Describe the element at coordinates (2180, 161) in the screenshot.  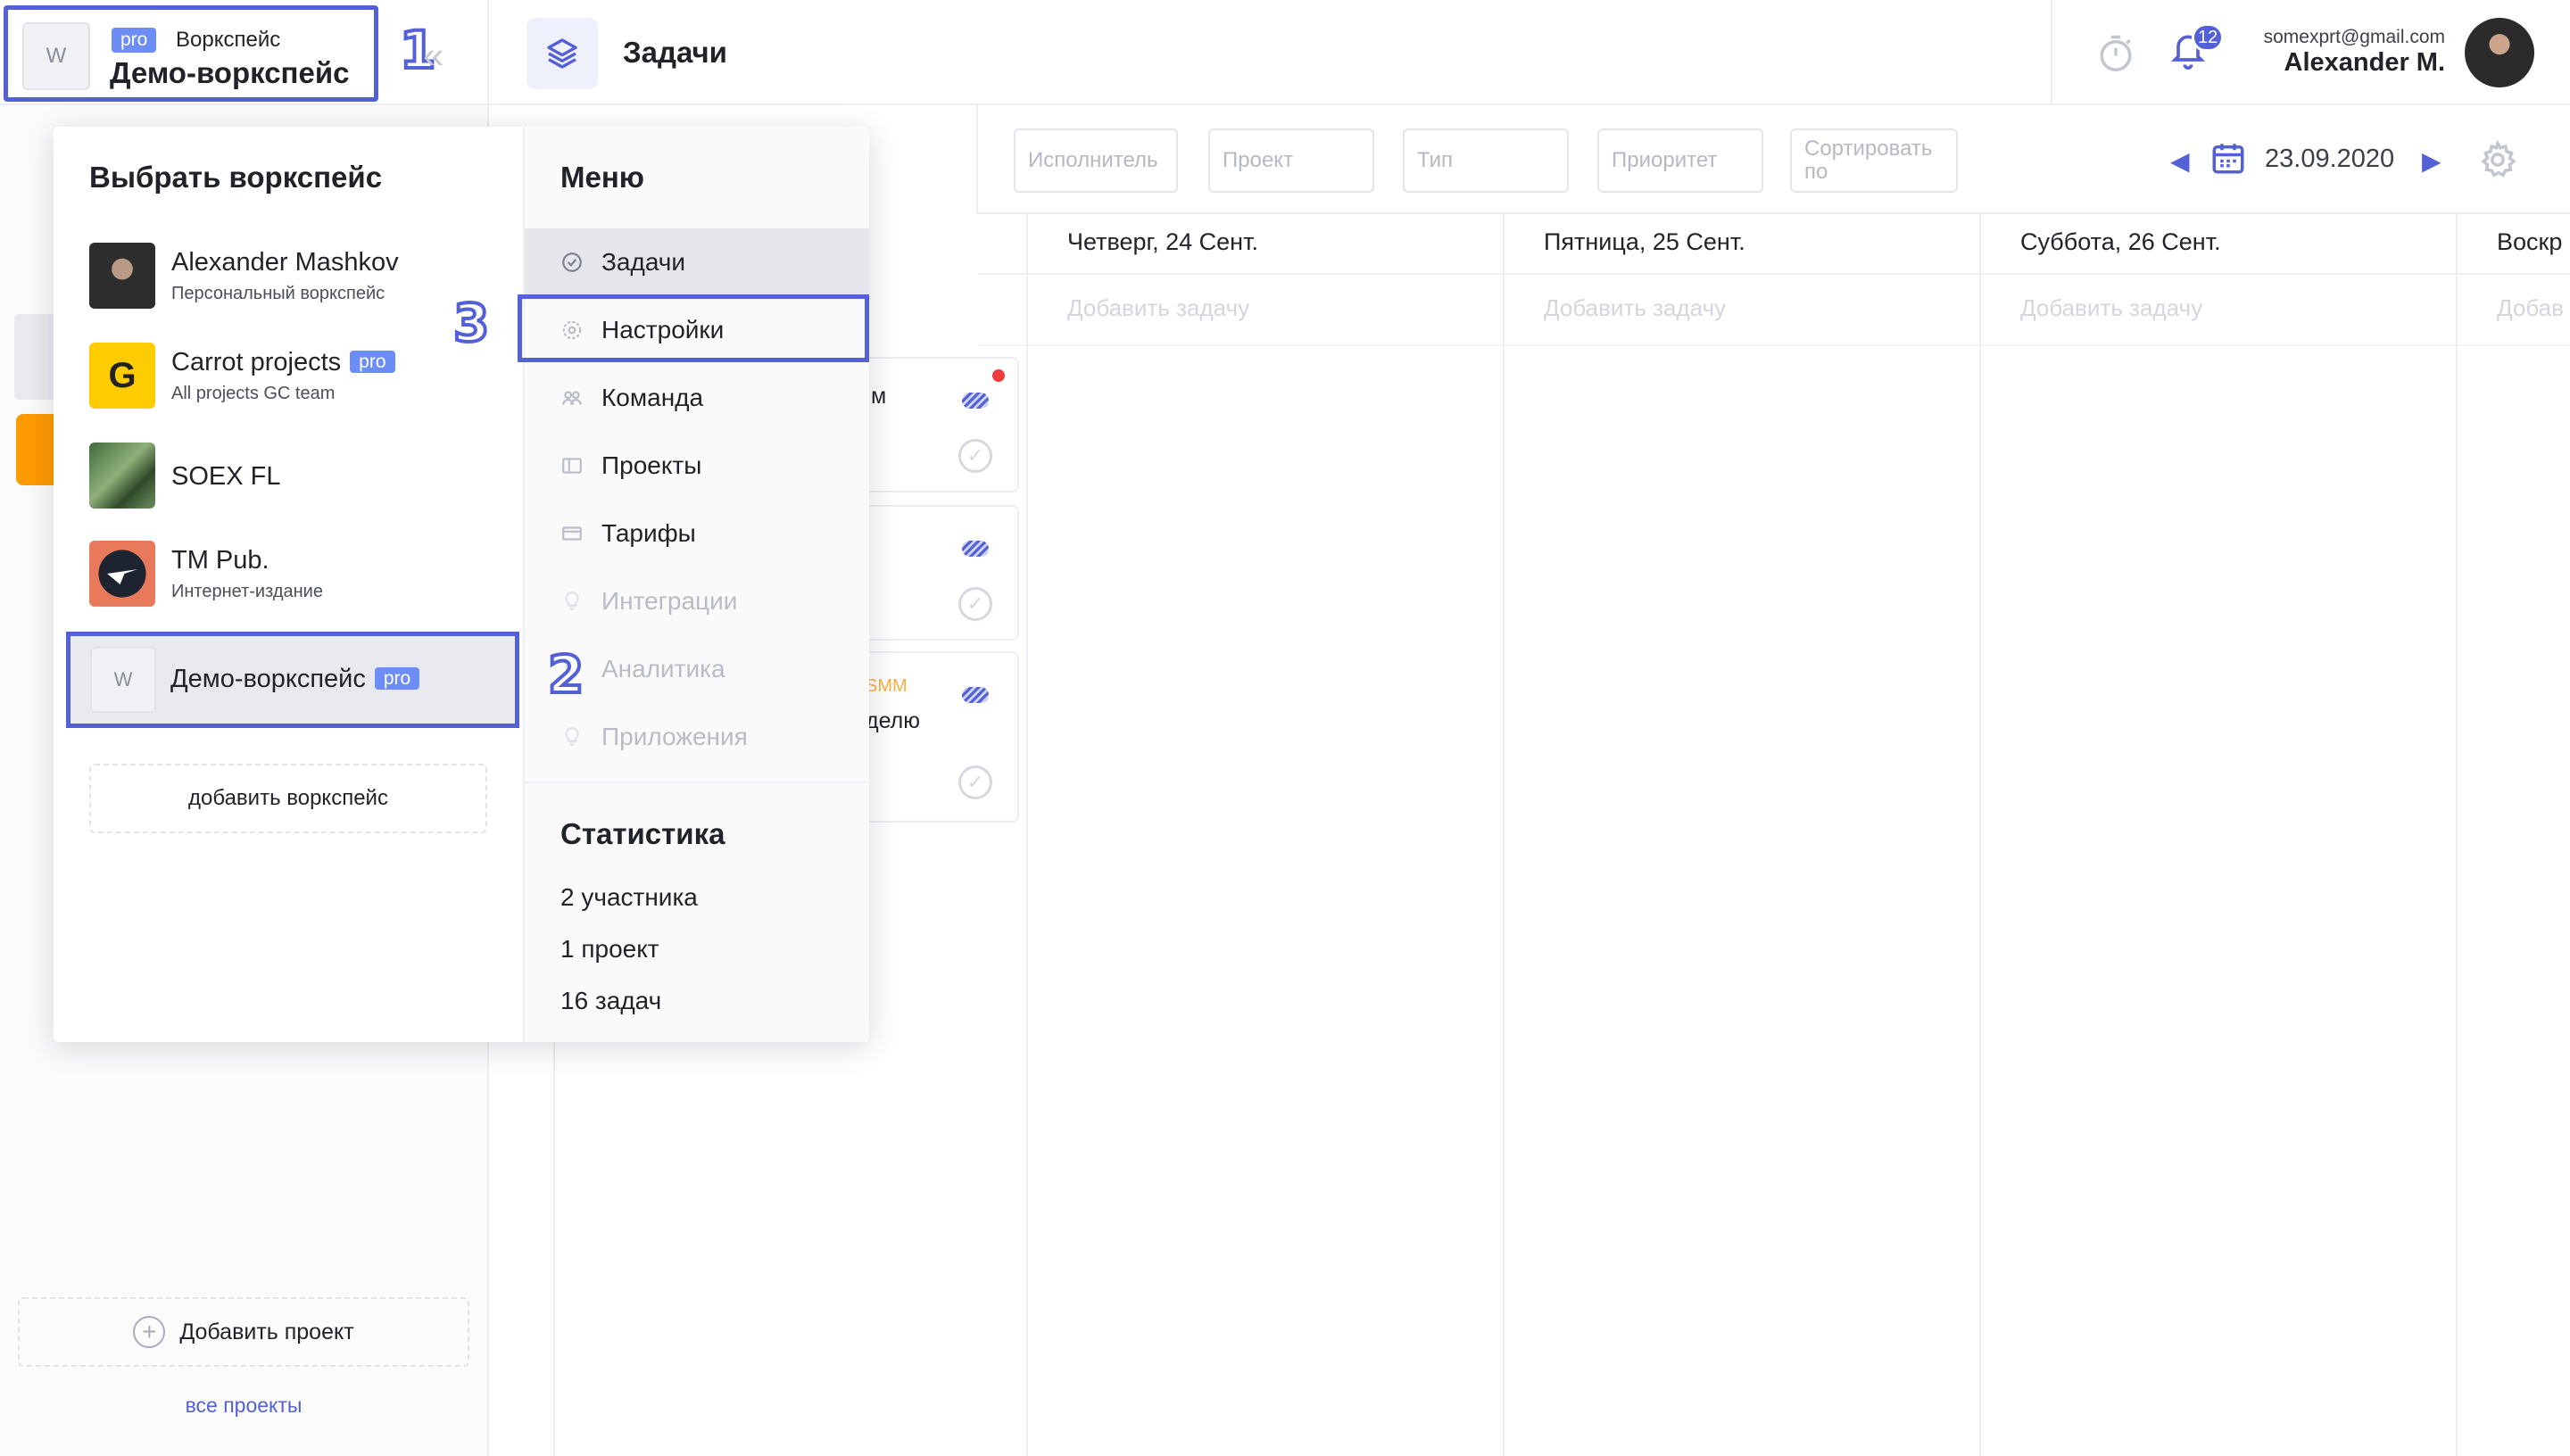
I see `prev-date-icon: ◀` at that location.